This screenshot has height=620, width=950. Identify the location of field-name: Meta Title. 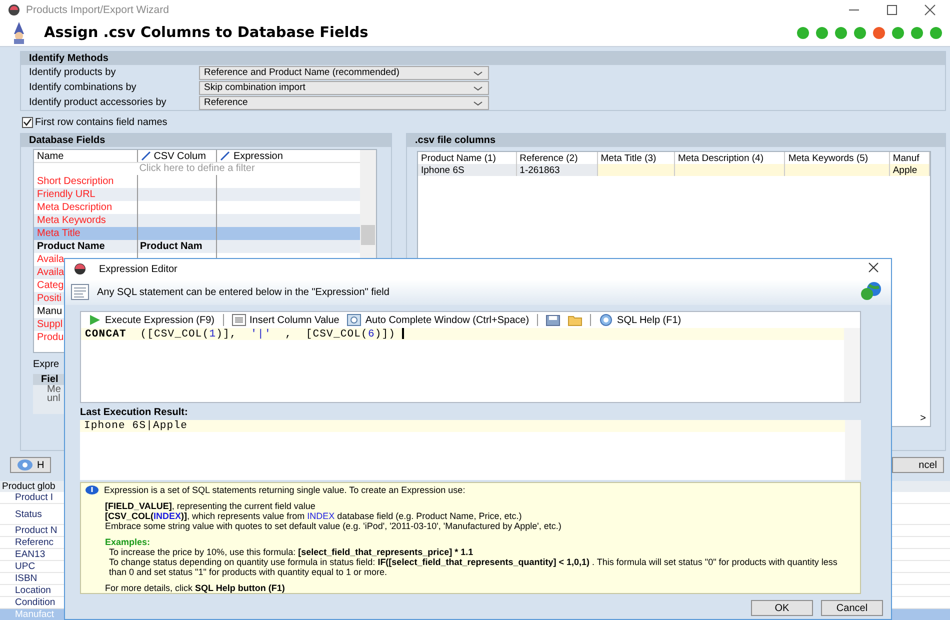
(58, 233).